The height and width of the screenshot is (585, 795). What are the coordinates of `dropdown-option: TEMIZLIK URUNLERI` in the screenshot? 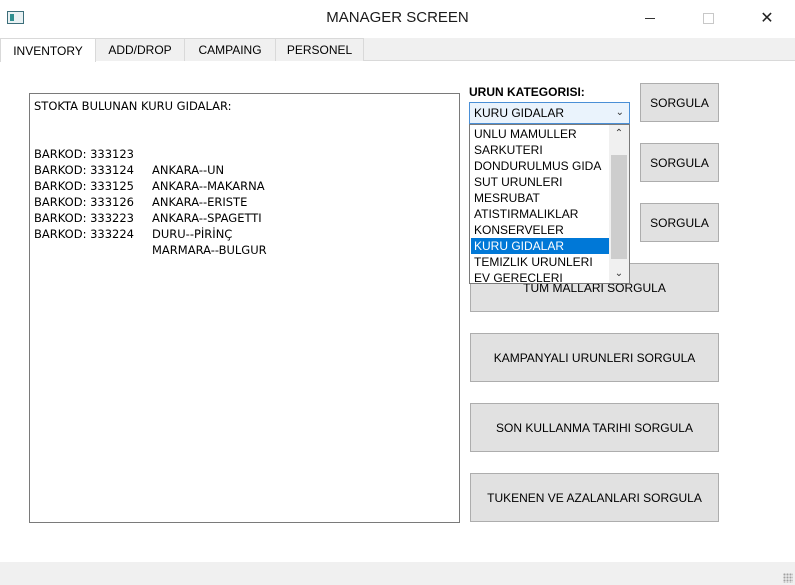 It's located at (540, 262).